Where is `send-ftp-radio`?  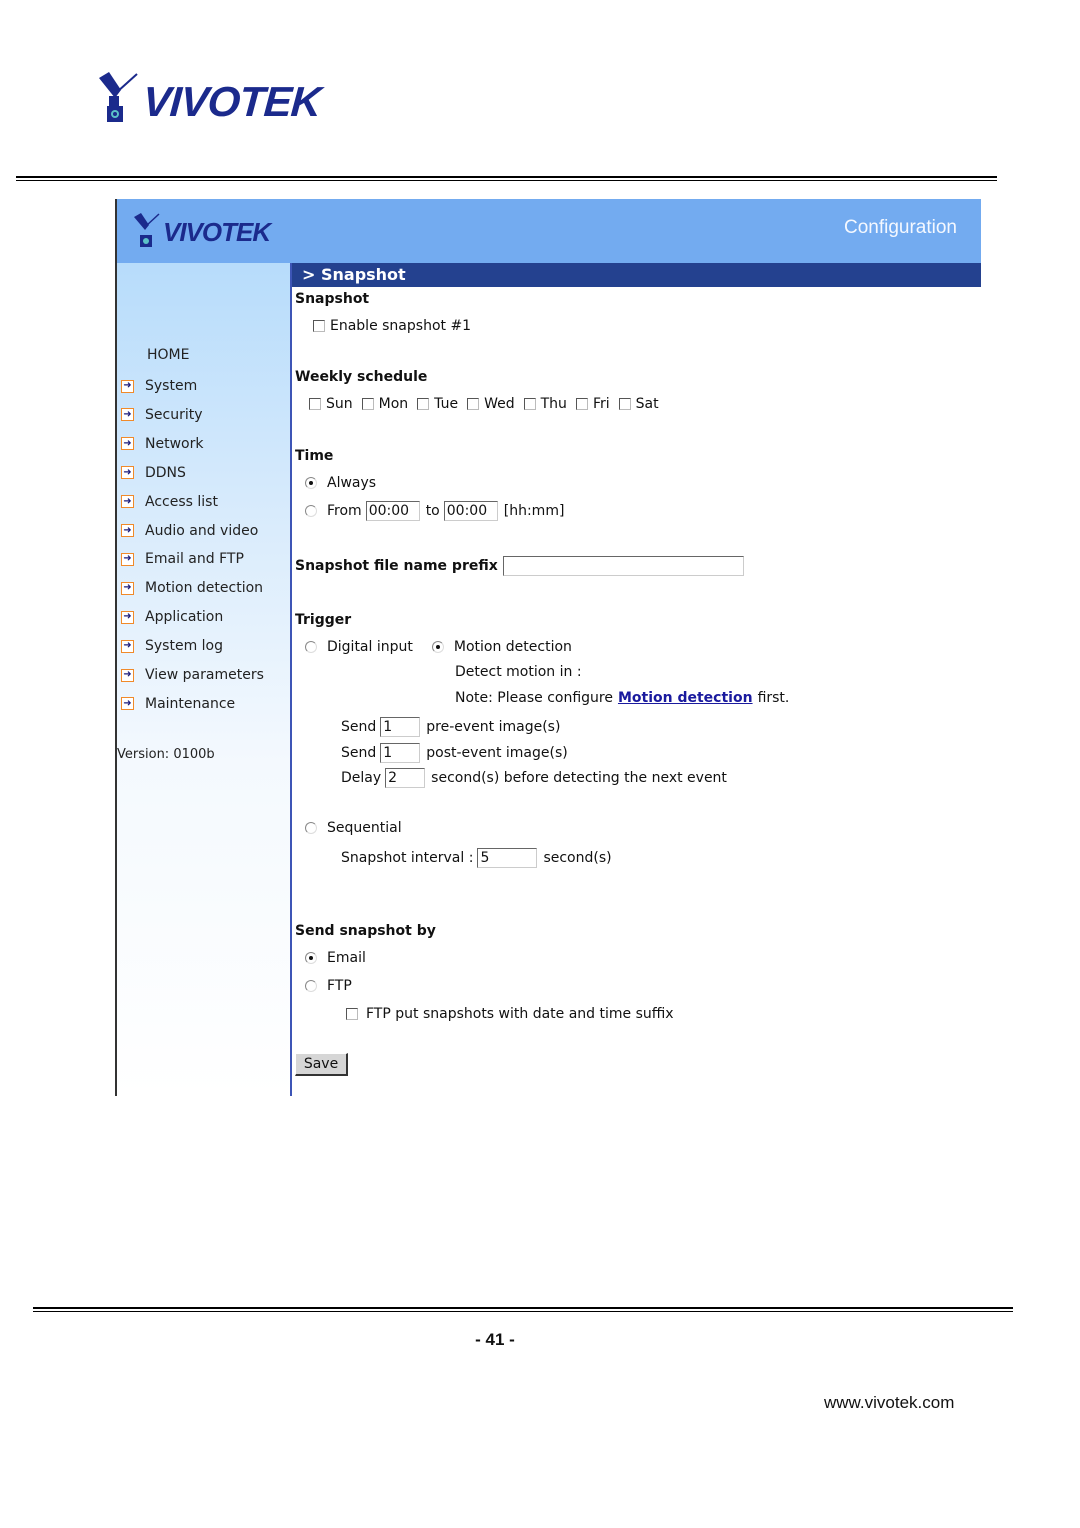 send-ftp-radio is located at coordinates (311, 986).